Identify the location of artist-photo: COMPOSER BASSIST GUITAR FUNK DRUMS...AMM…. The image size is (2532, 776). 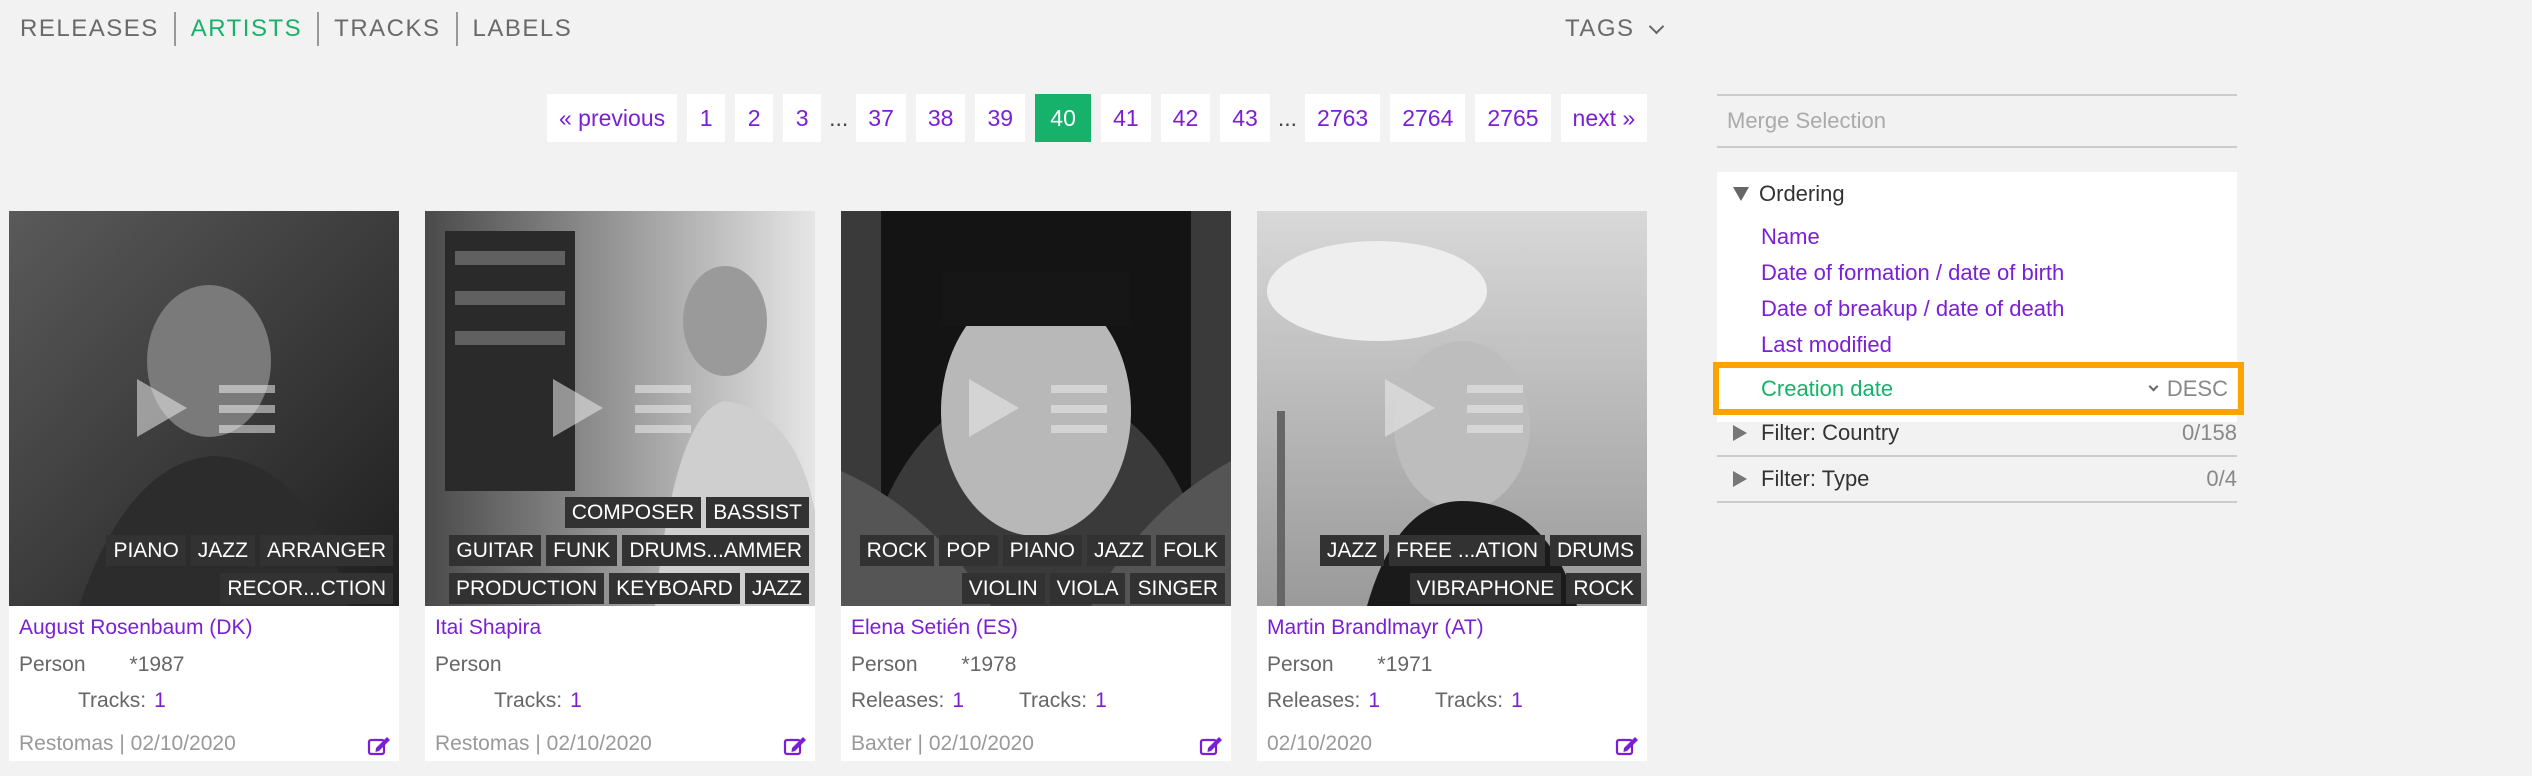
(620, 408).